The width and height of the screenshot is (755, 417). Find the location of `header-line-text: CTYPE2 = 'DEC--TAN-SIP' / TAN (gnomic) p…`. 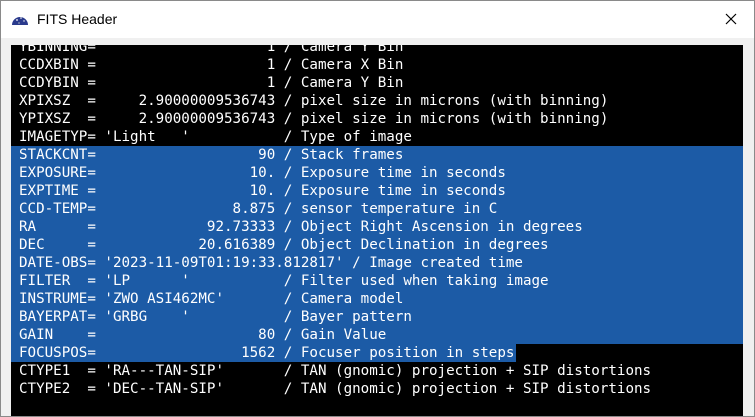

header-line-text: CTYPE2 = 'DEC--TAN-SIP' / TAN (gnomic) p… is located at coordinates (335, 389).